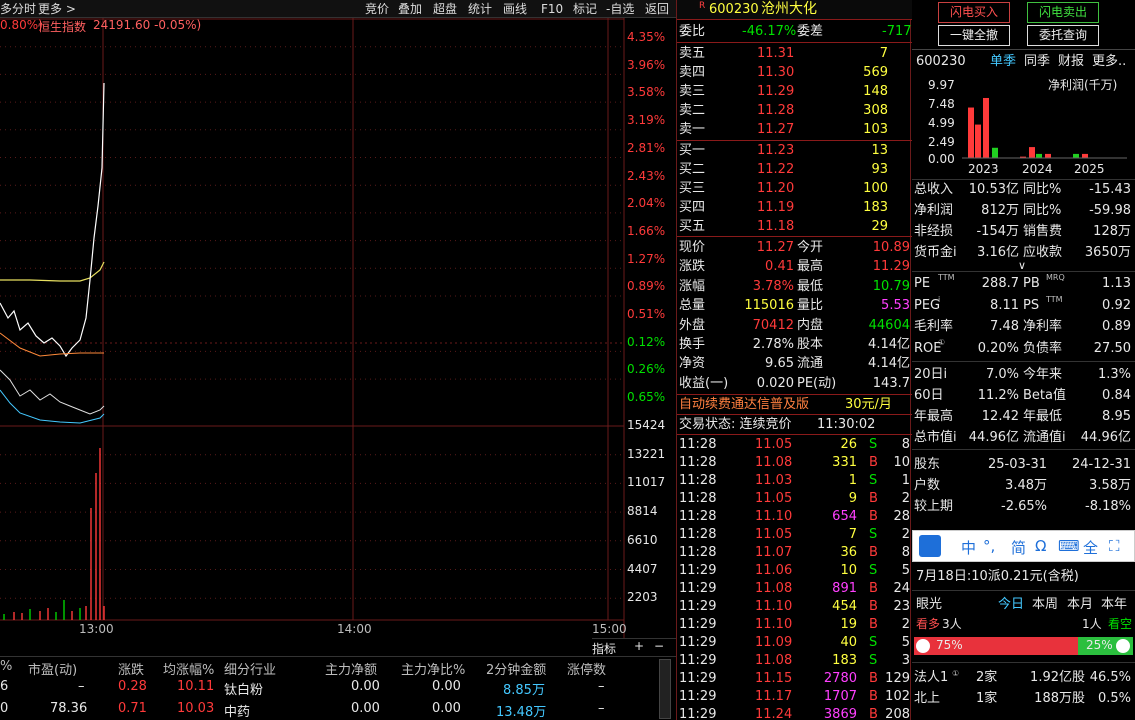  I want to click on indicator-button: 指标, so click(604, 648).